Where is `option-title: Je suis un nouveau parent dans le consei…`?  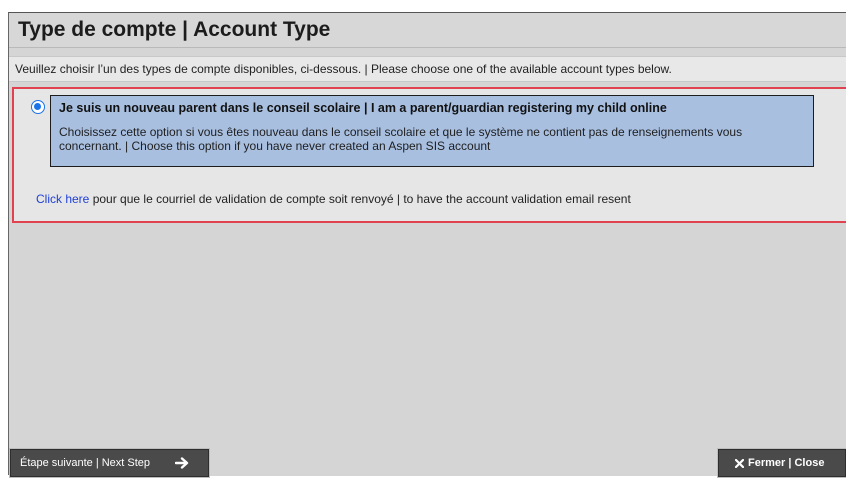 option-title: Je suis un nouveau parent dans le consei… is located at coordinates (363, 108).